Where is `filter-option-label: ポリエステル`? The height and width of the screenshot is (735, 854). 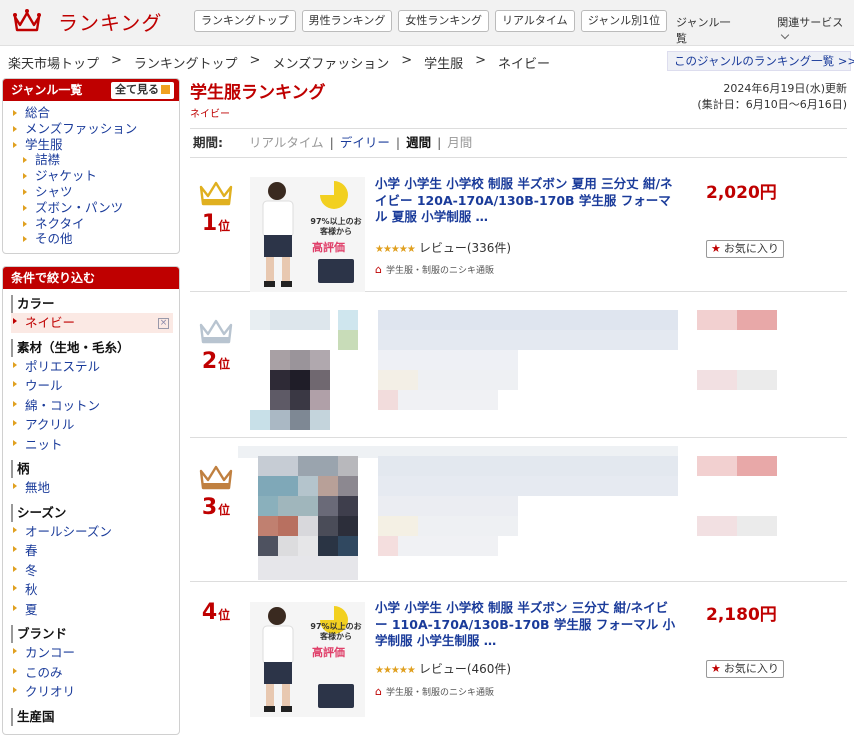
filter-option-label: ポリエステル is located at coordinates (63, 366).